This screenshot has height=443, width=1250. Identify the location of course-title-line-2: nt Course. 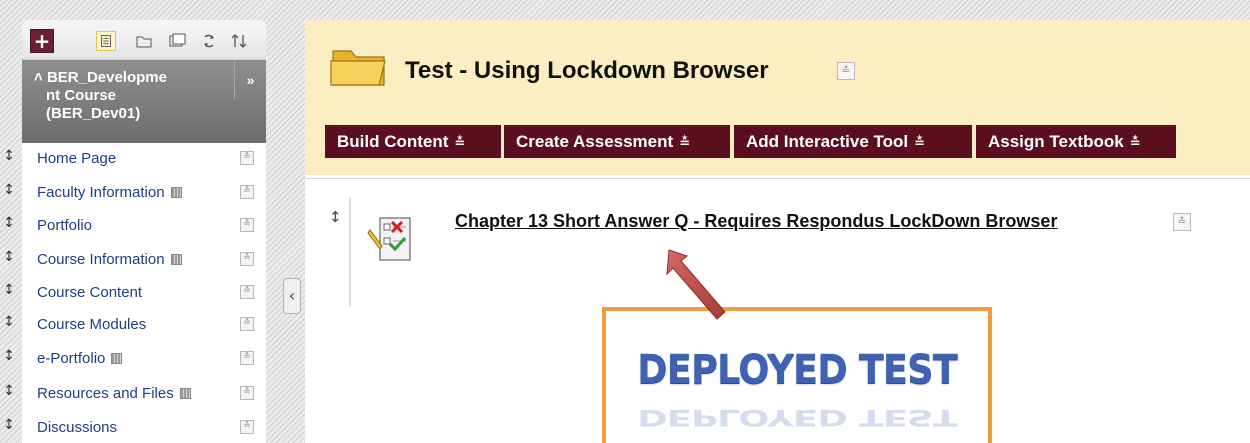
(81, 95).